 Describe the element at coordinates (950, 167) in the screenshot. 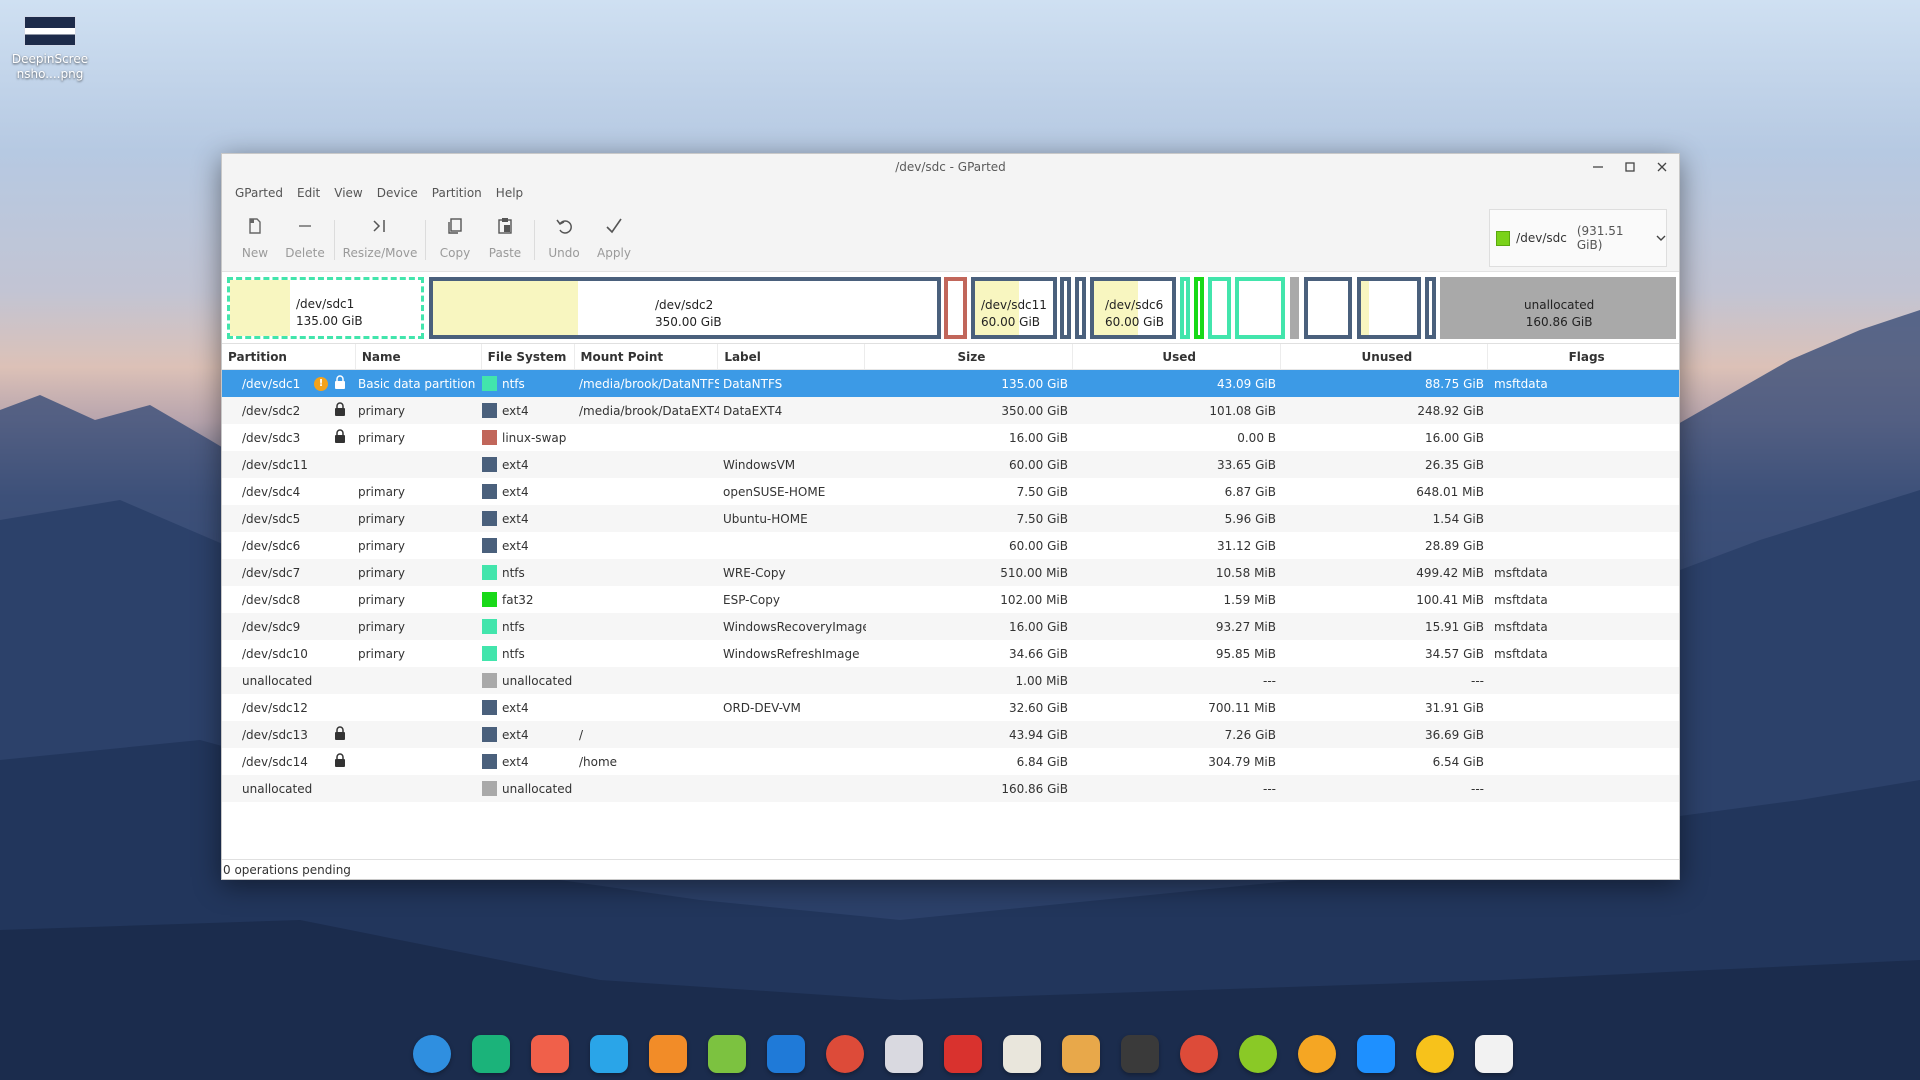

I see `title-bar: /dev/sdc - GParted` at that location.